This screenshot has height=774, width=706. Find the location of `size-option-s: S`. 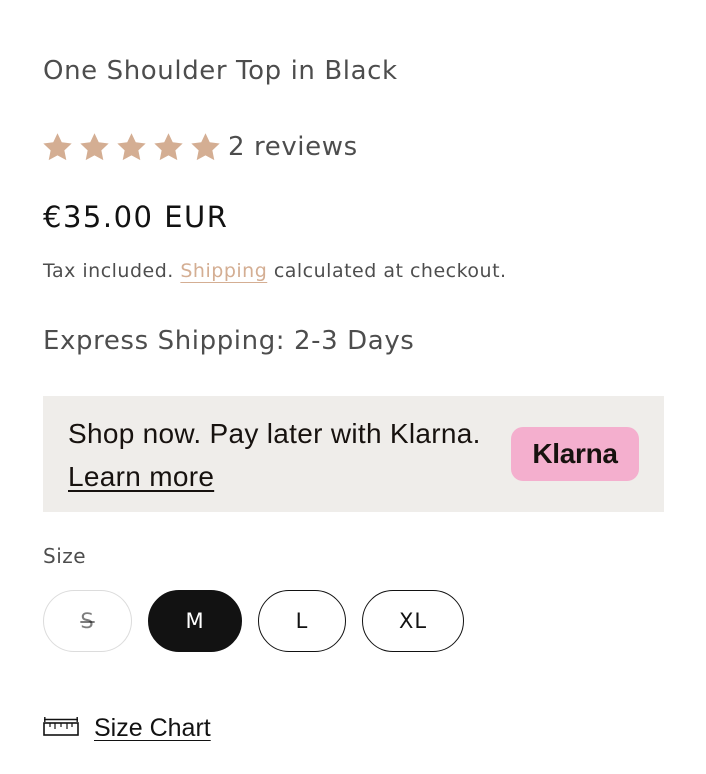

size-option-s: S is located at coordinates (87, 621).